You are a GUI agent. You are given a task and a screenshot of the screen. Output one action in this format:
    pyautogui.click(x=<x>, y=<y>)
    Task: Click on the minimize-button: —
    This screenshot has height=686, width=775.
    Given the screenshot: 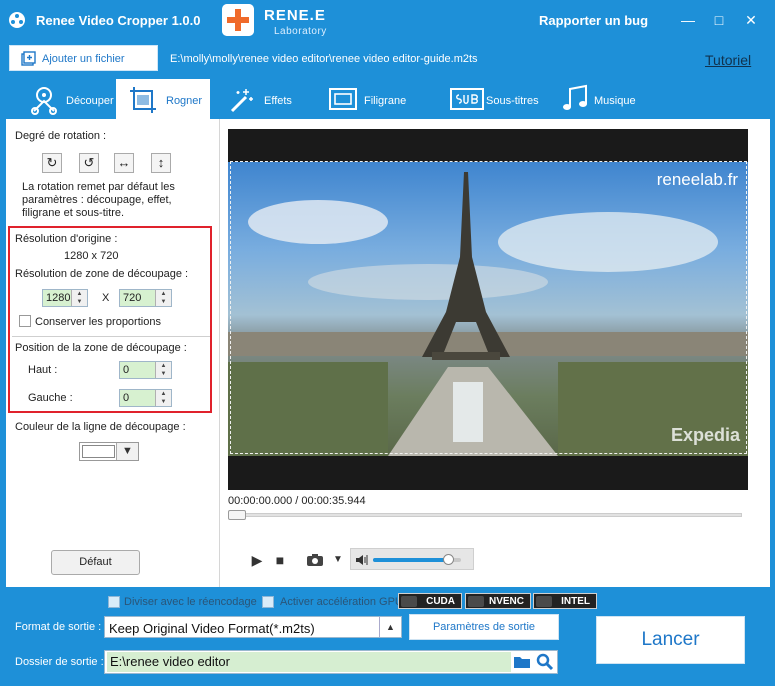 What is the action you would take?
    pyautogui.click(x=688, y=20)
    